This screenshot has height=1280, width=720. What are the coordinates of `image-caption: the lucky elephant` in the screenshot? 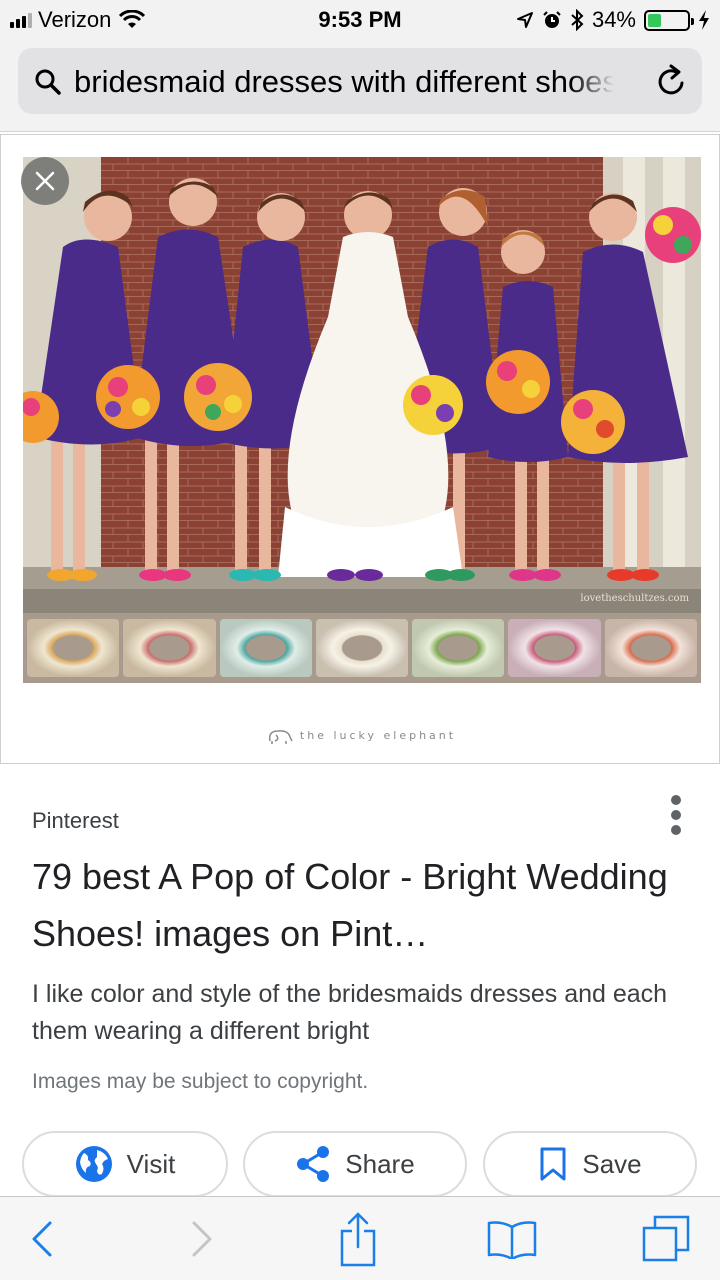 It's located at (360, 736).